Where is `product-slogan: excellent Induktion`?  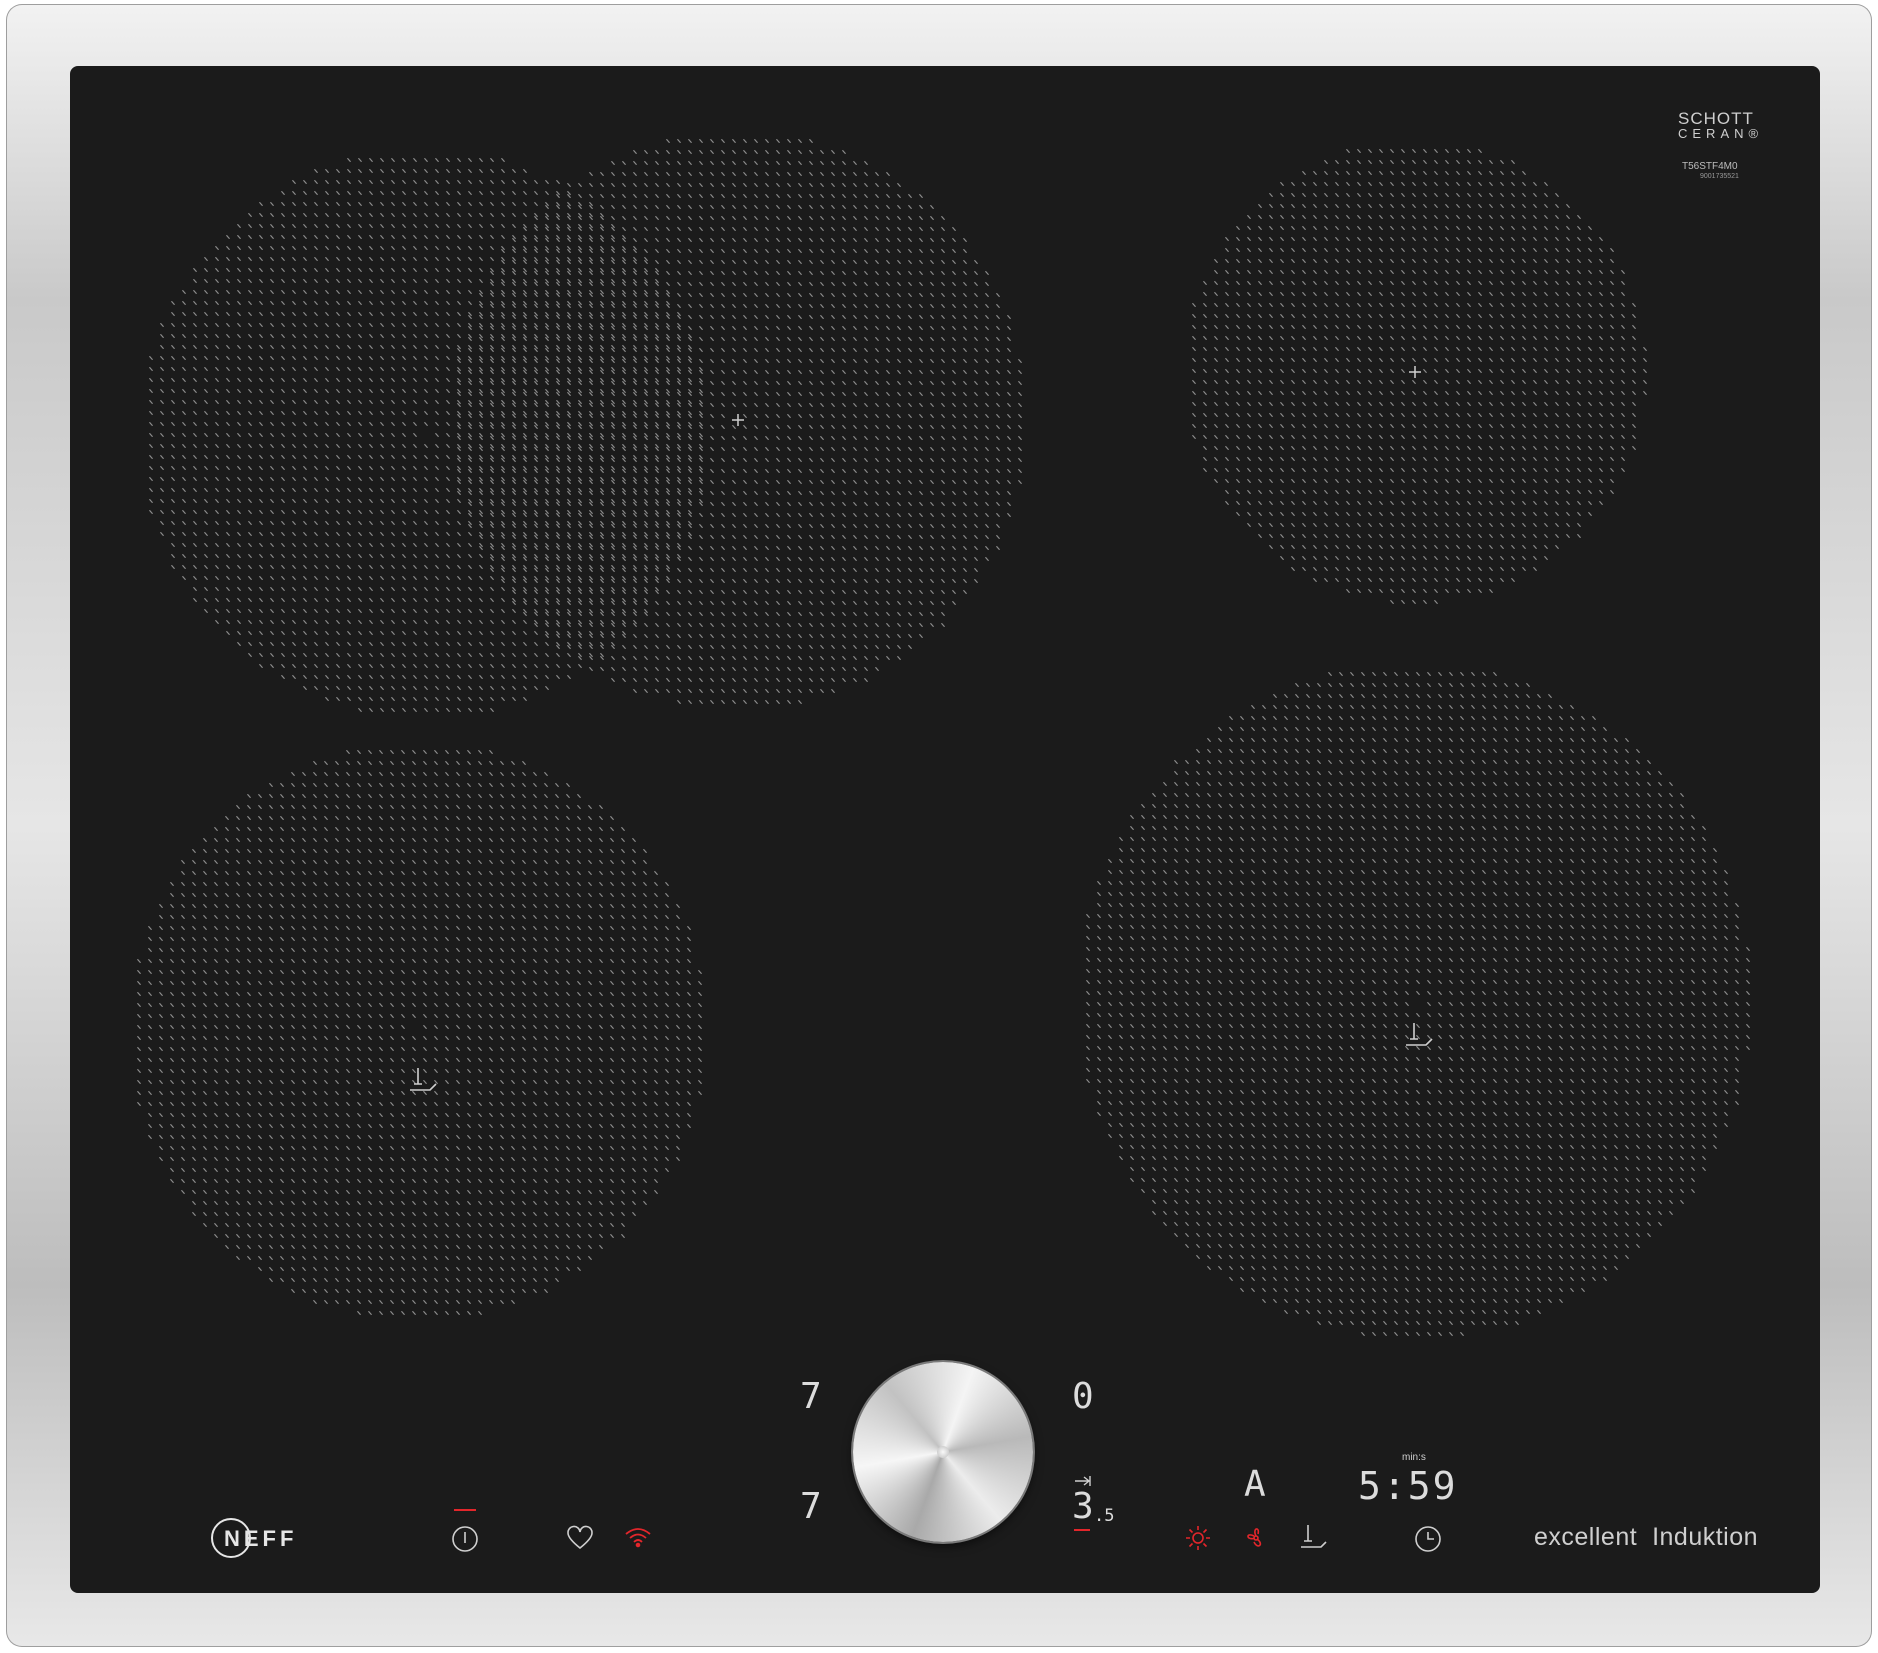
product-slogan: excellent Induktion is located at coordinates (1646, 1537).